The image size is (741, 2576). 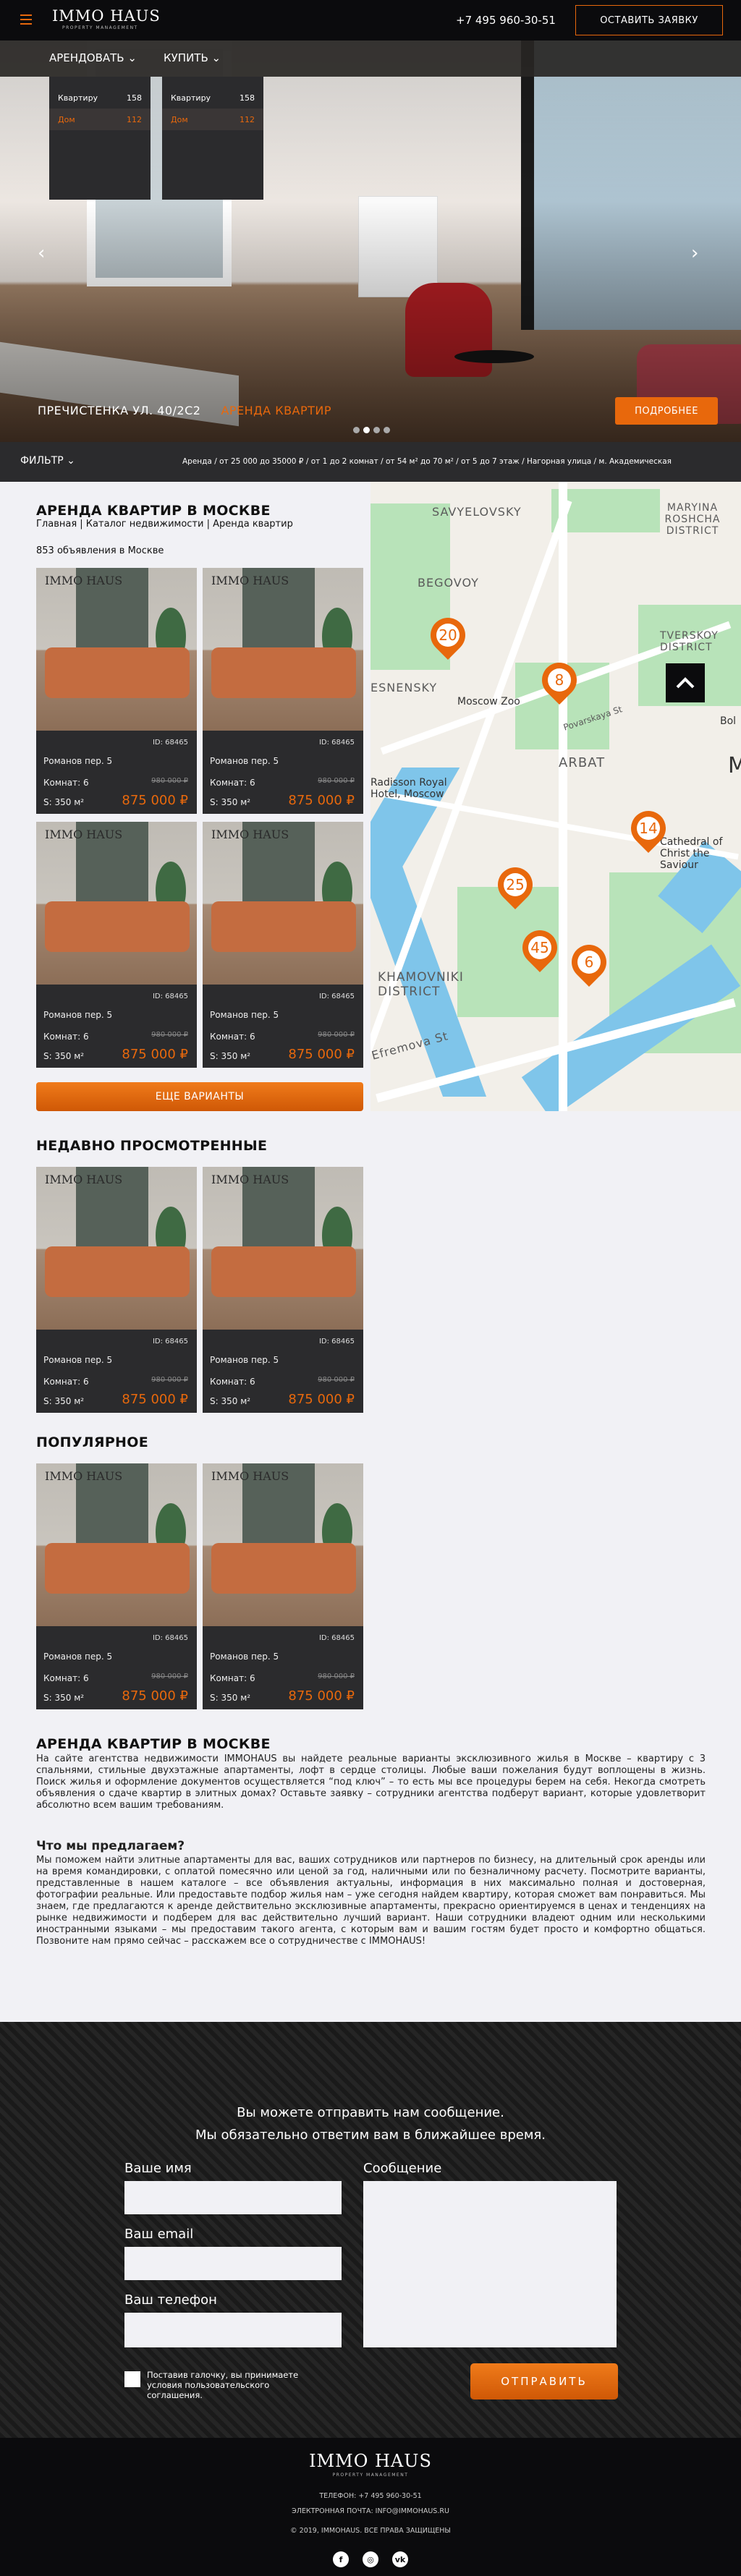 I want to click on map-pin: 6, so click(x=589, y=962).